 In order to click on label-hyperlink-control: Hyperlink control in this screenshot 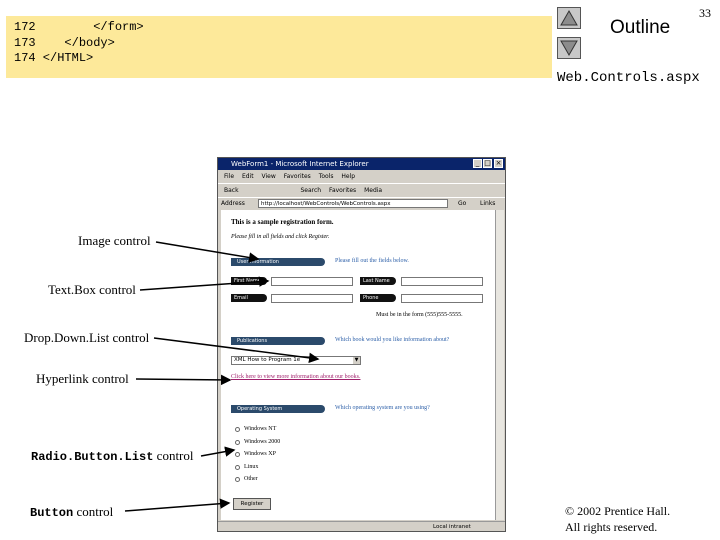, I will do `click(82, 378)`.